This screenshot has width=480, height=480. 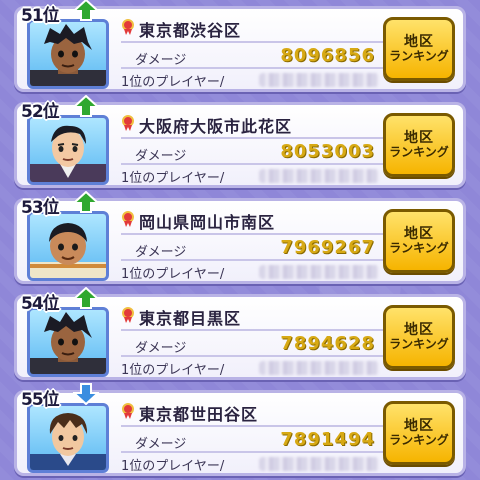 I want to click on rank-label: 53位, so click(x=40, y=208).